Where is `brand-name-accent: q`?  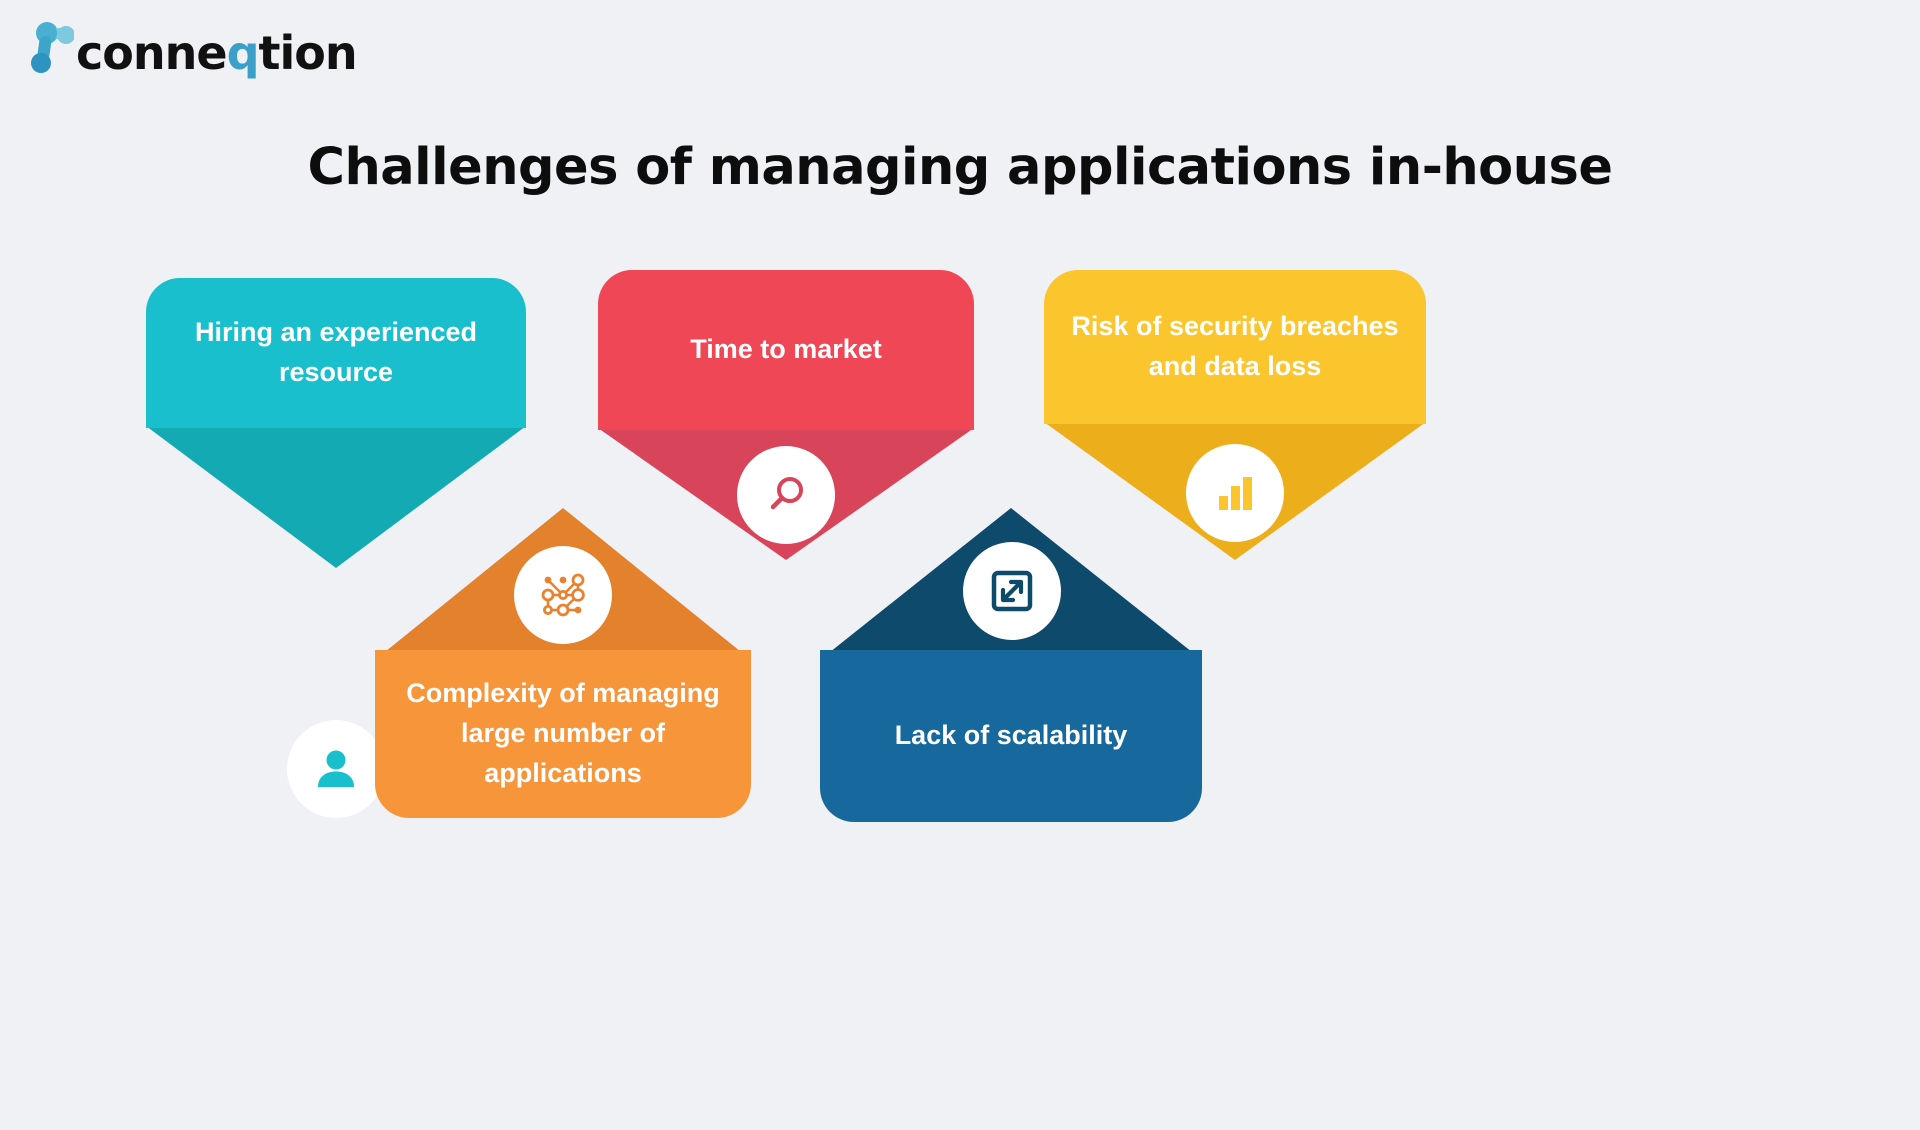 brand-name-accent: q is located at coordinates (243, 53).